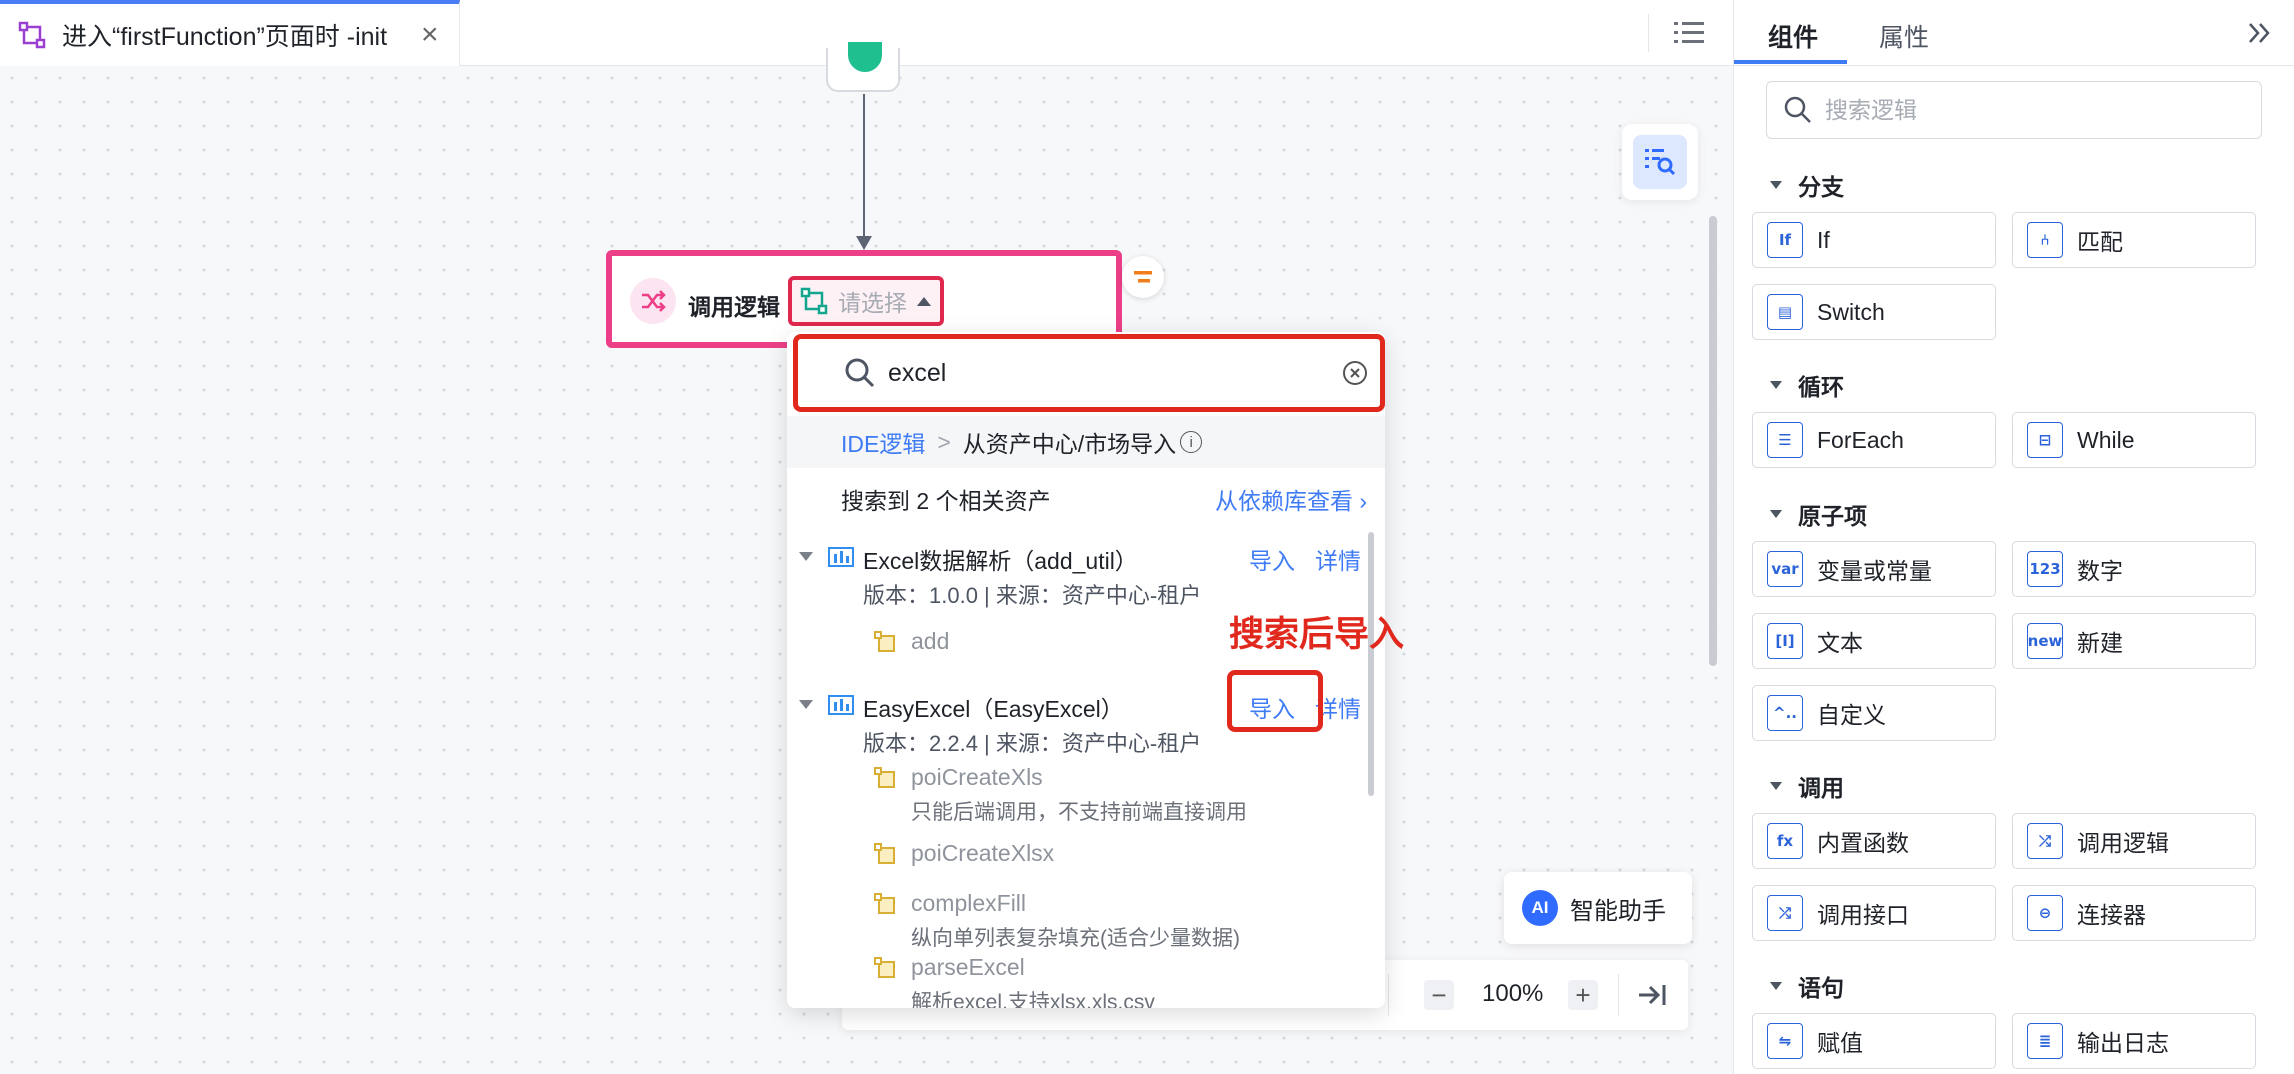 Image resolution: width=2294 pixels, height=1074 pixels. Describe the element at coordinates (2045, 841) in the screenshot. I see `shuffle-icon: ⤮` at that location.